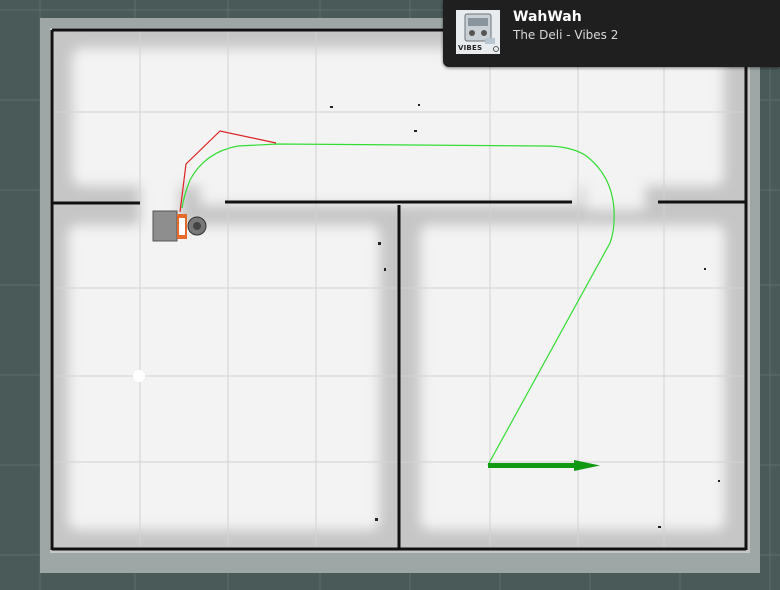  Describe the element at coordinates (478, 32) in the screenshot. I see `radio-cassette-album-art-icon: VIBES` at that location.